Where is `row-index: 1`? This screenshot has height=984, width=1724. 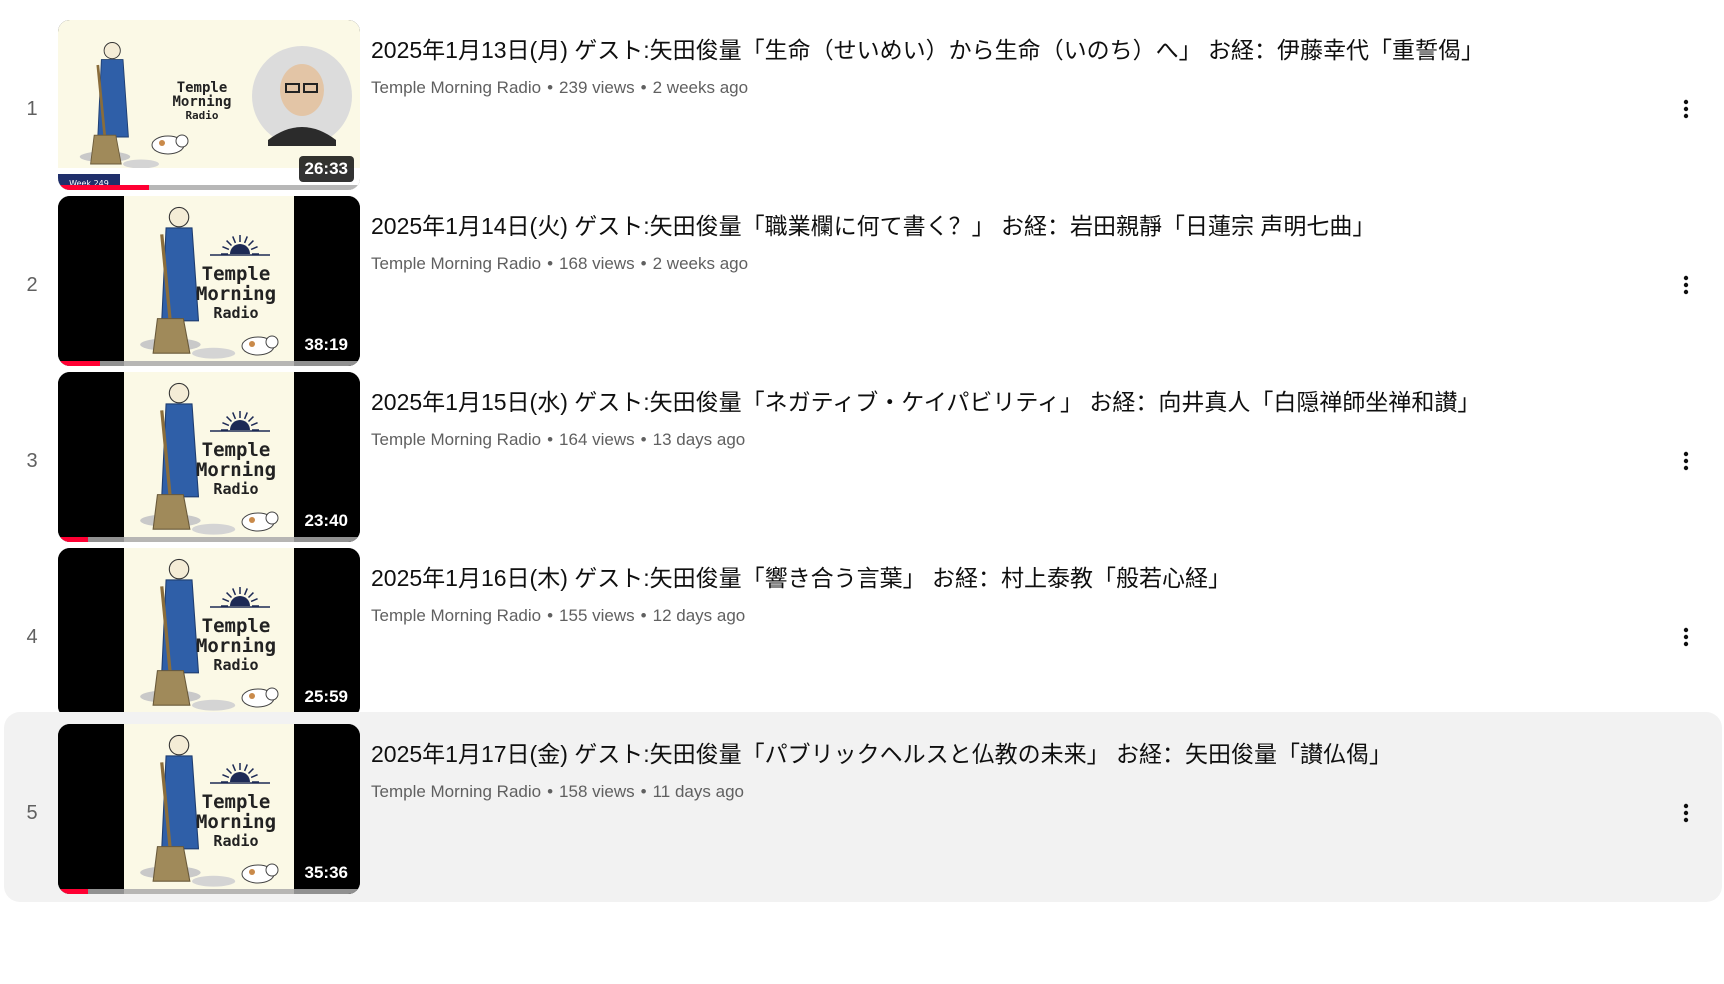
row-index: 1 is located at coordinates (32, 109).